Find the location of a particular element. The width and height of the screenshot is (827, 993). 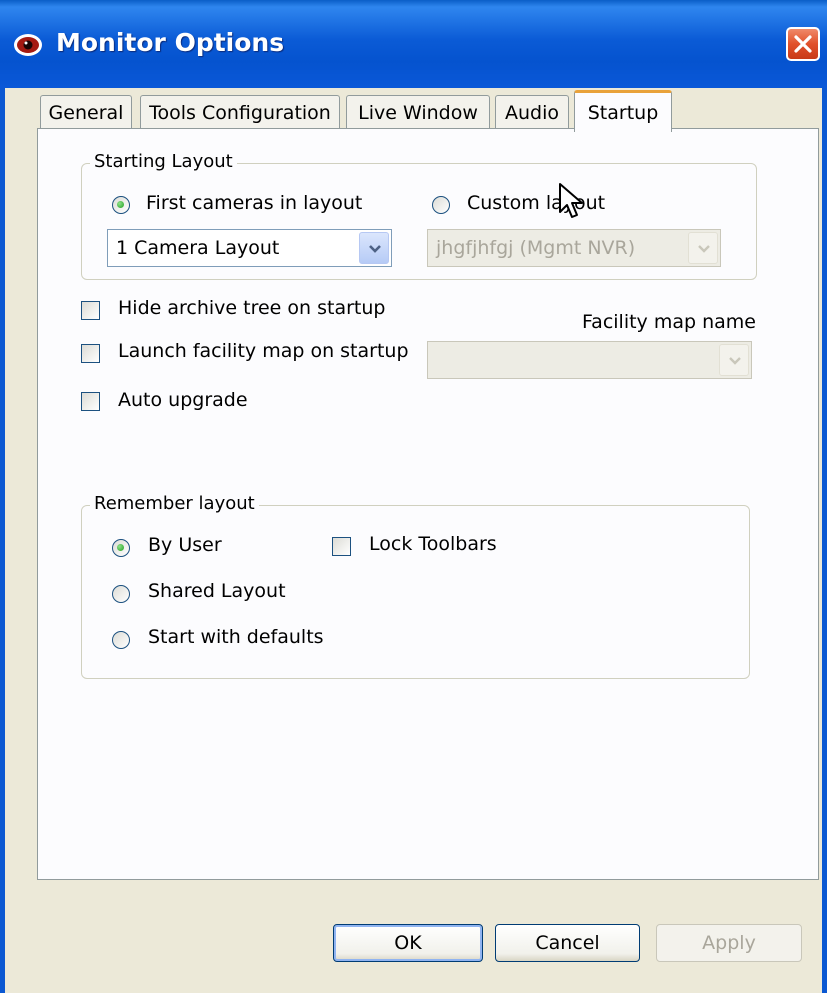

hide-archive-tree-checkbox is located at coordinates (90, 310).